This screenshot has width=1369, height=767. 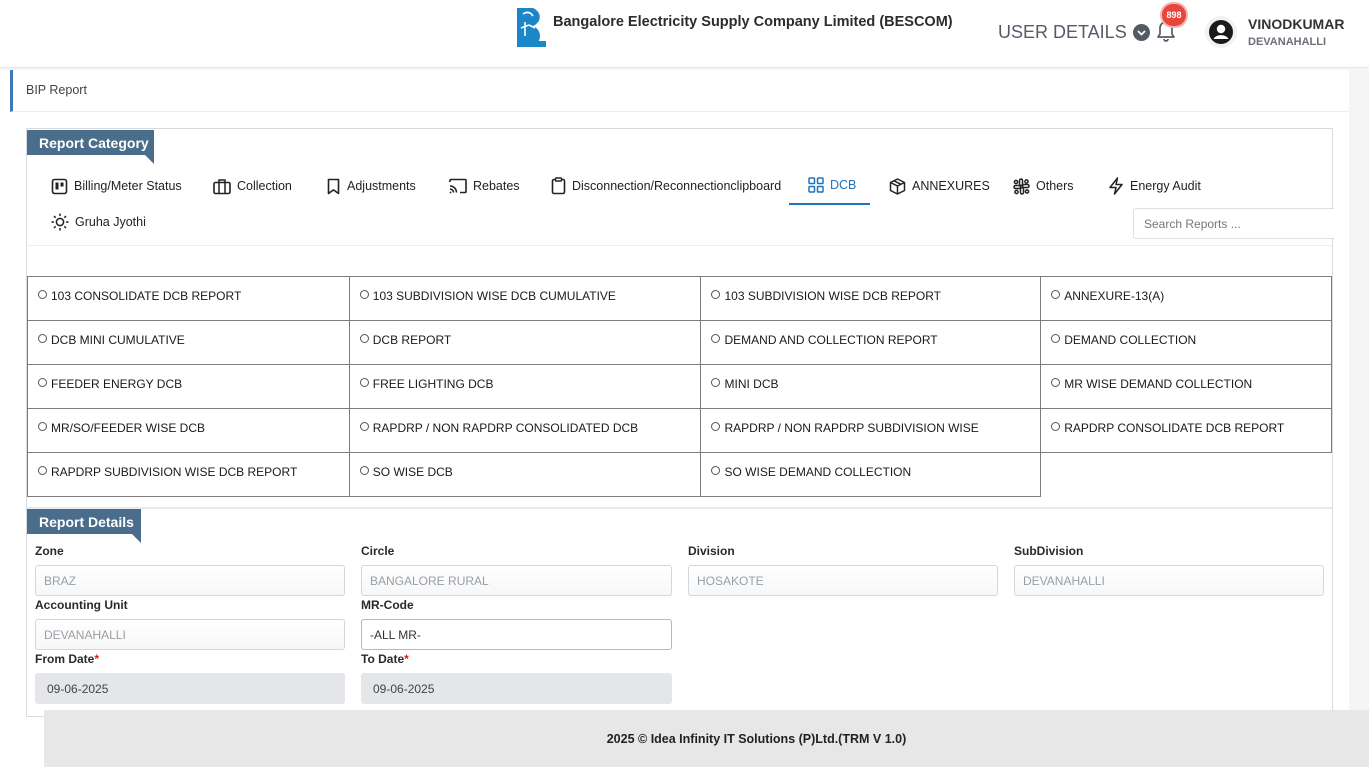 What do you see at coordinates (190, 688) in the screenshot?
I see `from-date-input: 09-06-2025` at bounding box center [190, 688].